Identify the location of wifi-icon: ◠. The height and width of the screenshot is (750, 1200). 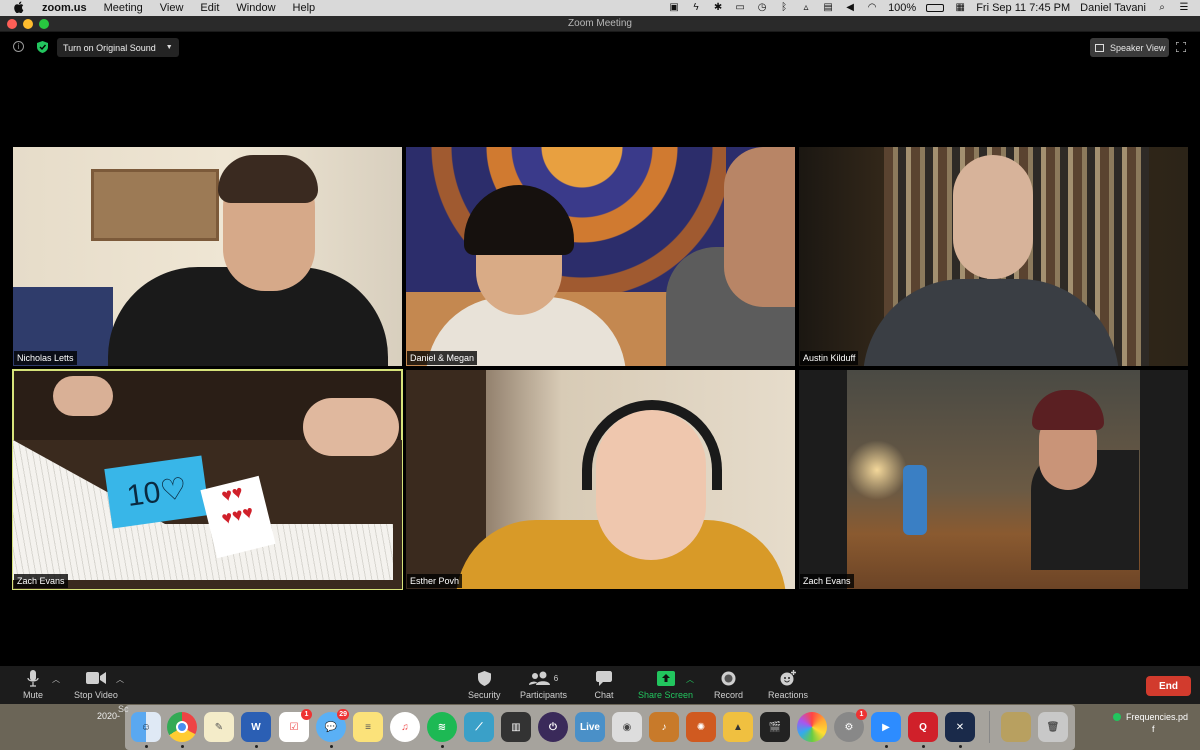
(872, 8).